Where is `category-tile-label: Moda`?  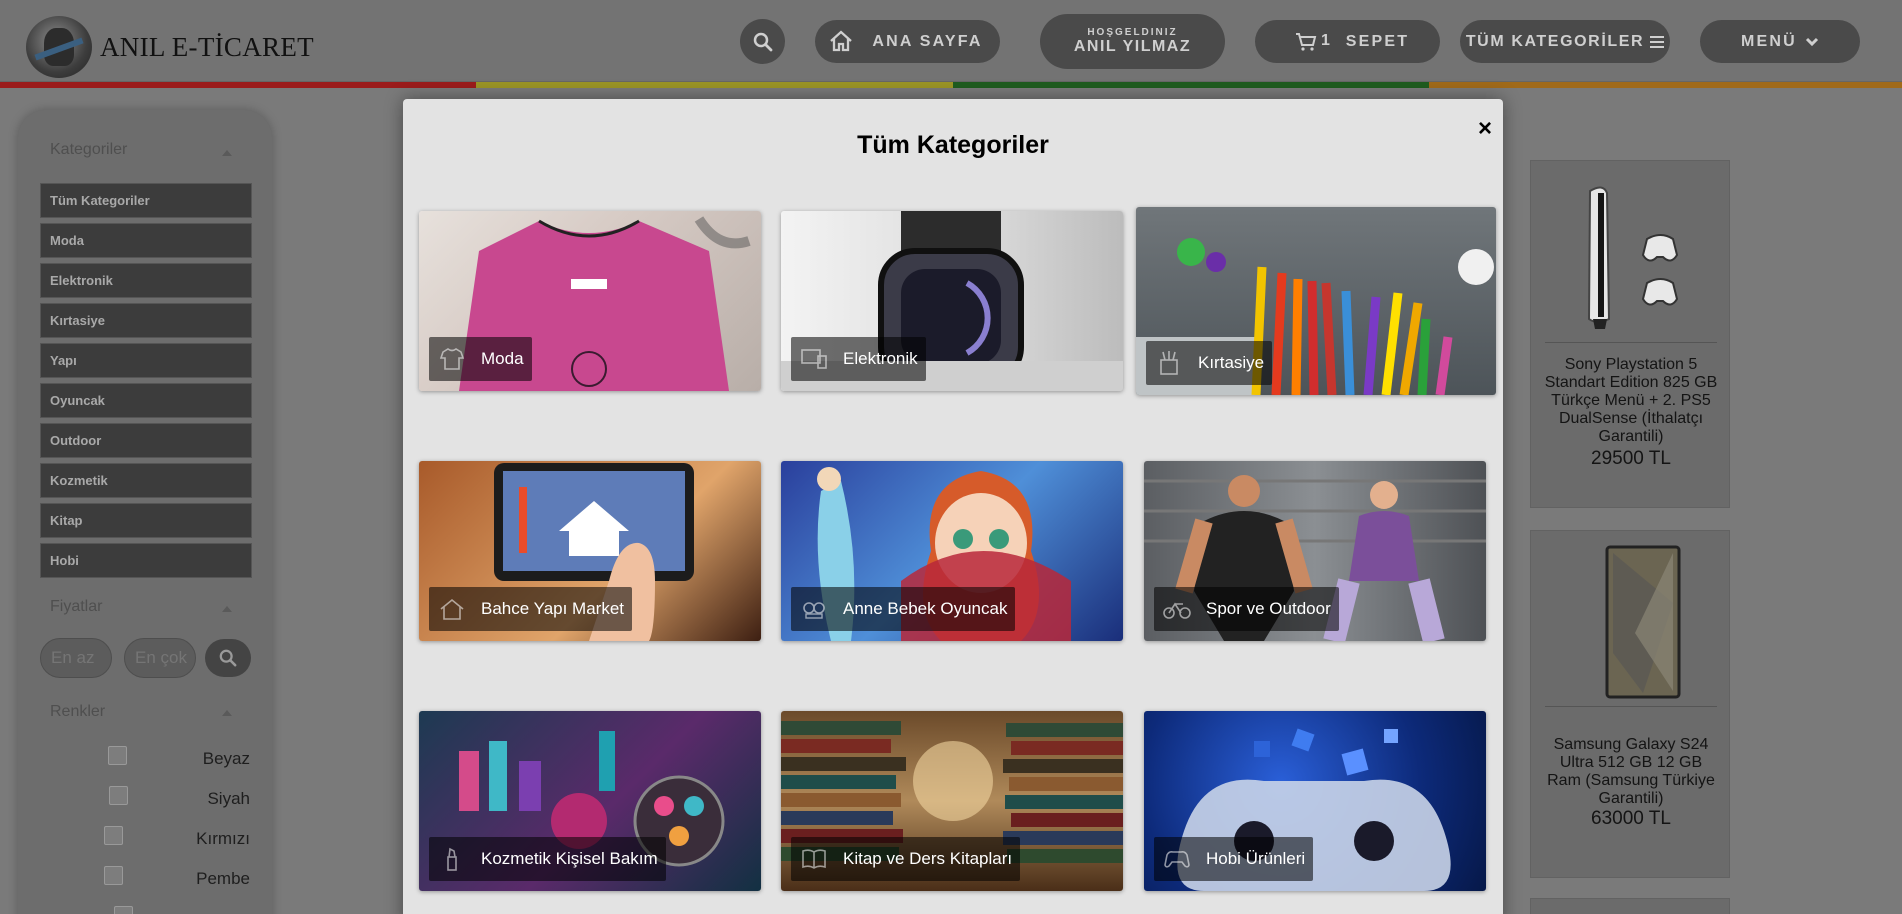
category-tile-label: Moda is located at coordinates (480, 359).